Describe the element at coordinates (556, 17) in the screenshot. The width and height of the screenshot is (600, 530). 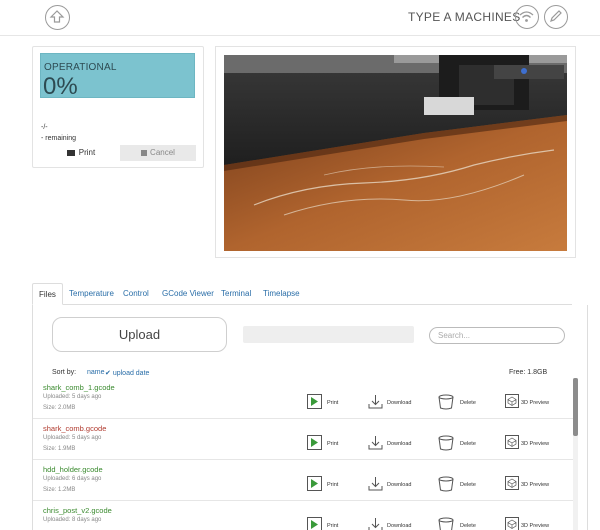
I see `pencil-icon` at that location.